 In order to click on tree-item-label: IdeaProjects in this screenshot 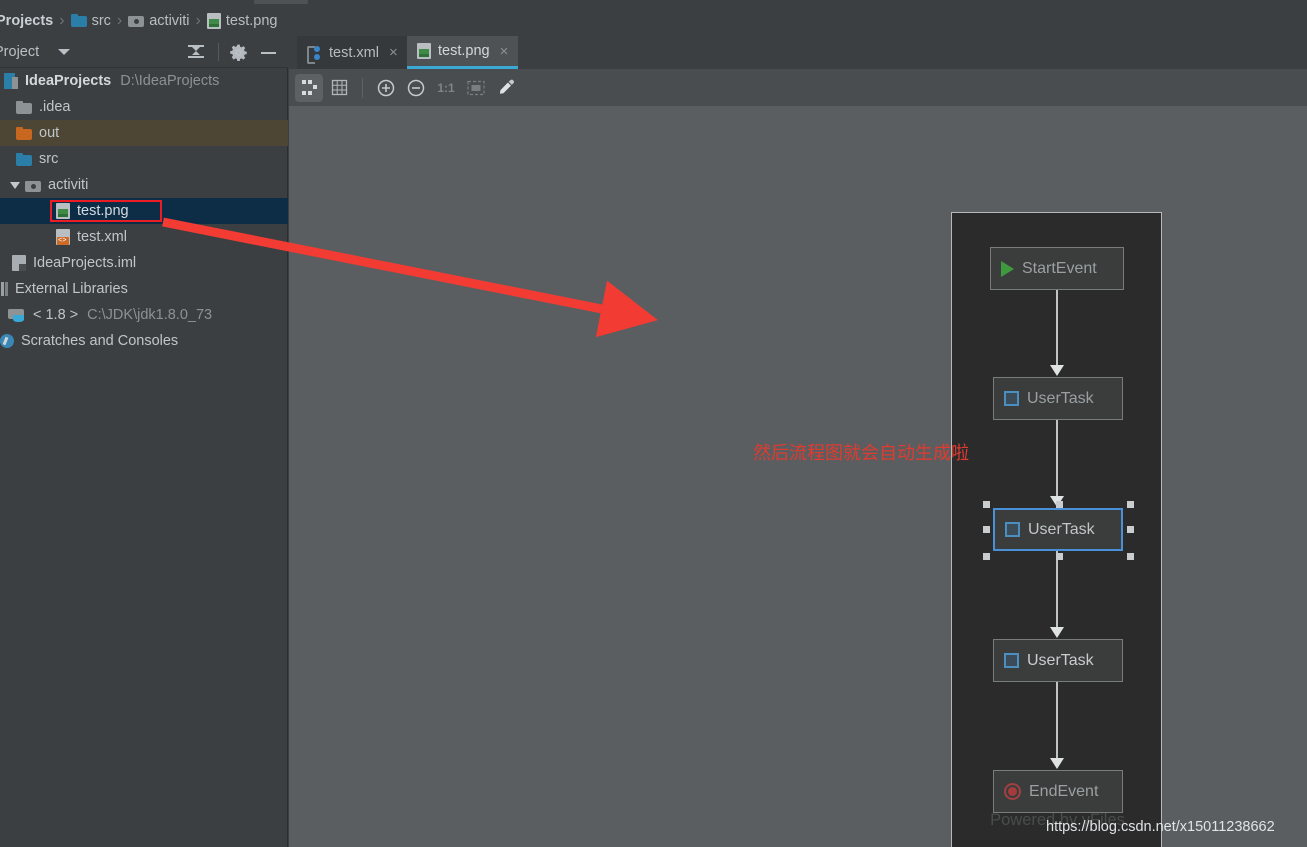, I will do `click(68, 81)`.